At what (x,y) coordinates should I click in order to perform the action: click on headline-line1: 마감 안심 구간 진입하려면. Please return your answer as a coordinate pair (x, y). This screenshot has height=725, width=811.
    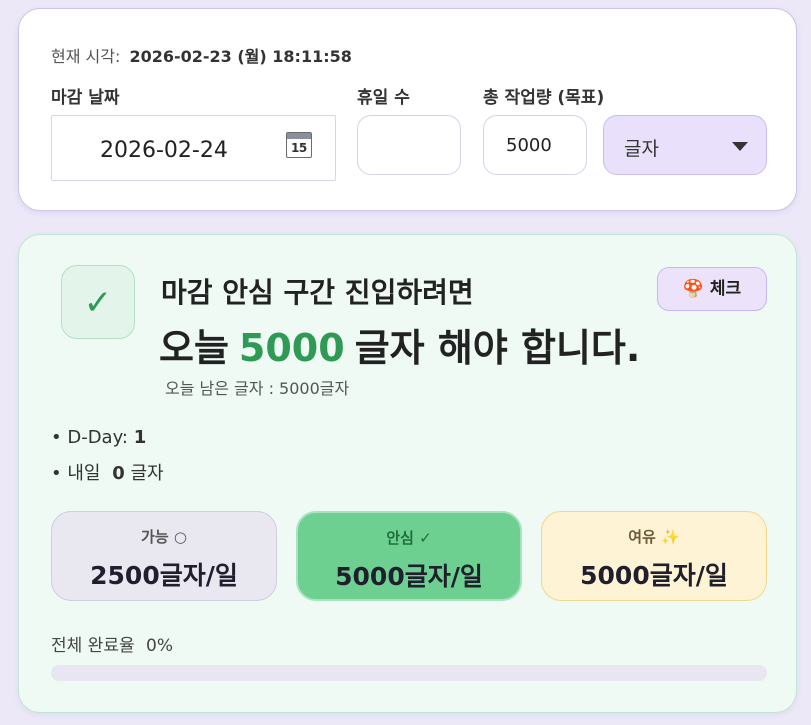
    Looking at the image, I should click on (317, 292).